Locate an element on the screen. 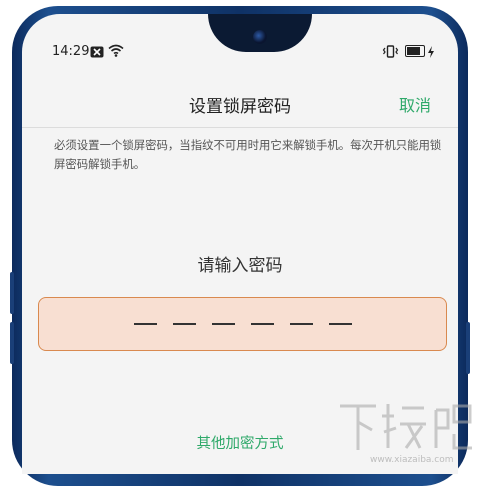 This screenshot has height=486, width=478. notification-x-icon is located at coordinates (97, 52).